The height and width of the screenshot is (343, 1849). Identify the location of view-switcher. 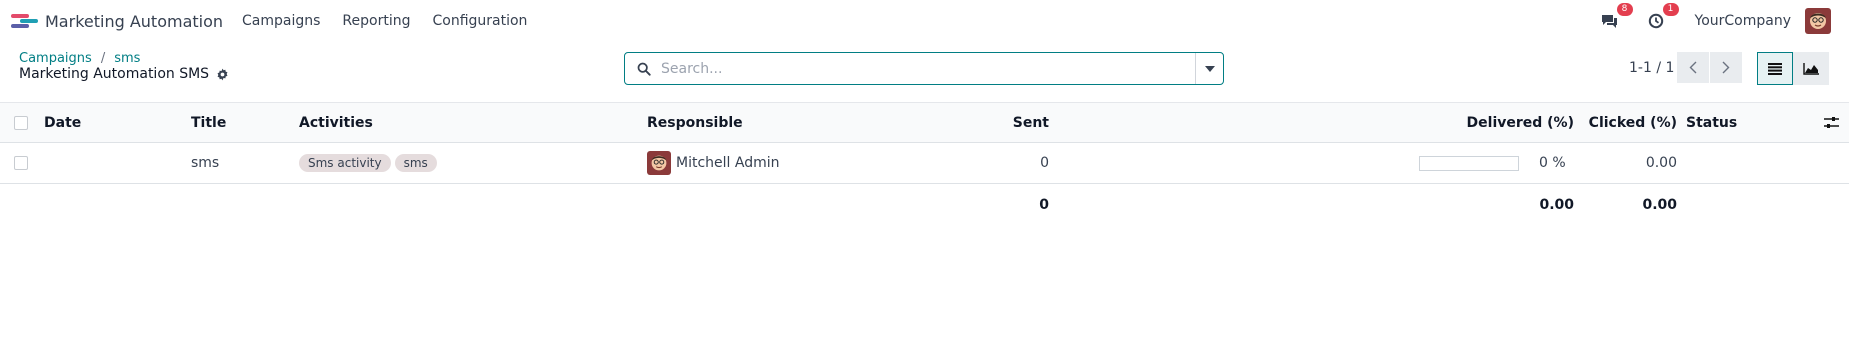
(1793, 68).